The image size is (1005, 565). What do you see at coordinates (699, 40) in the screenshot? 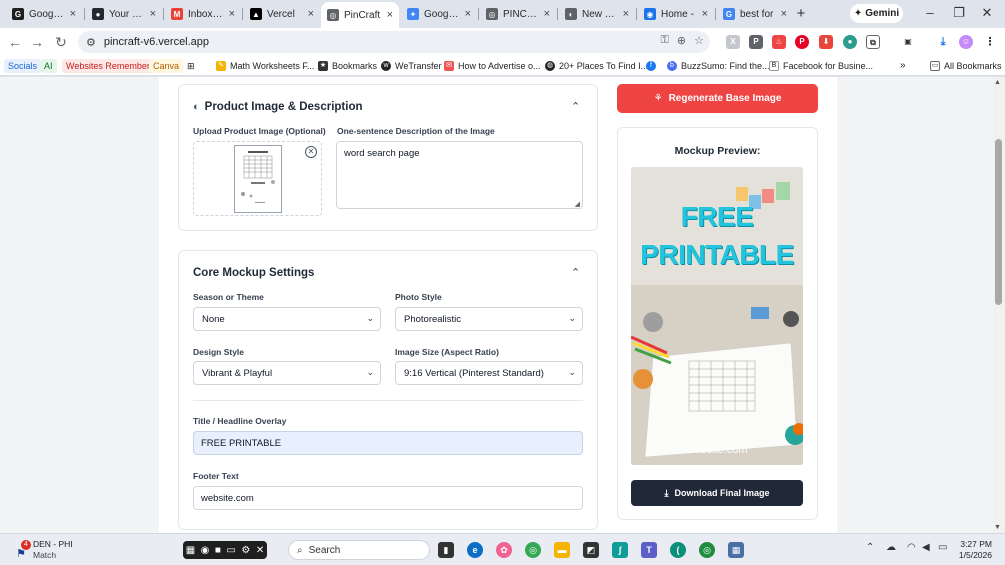
I see `bookmark-star-icon: ☆` at bounding box center [699, 40].